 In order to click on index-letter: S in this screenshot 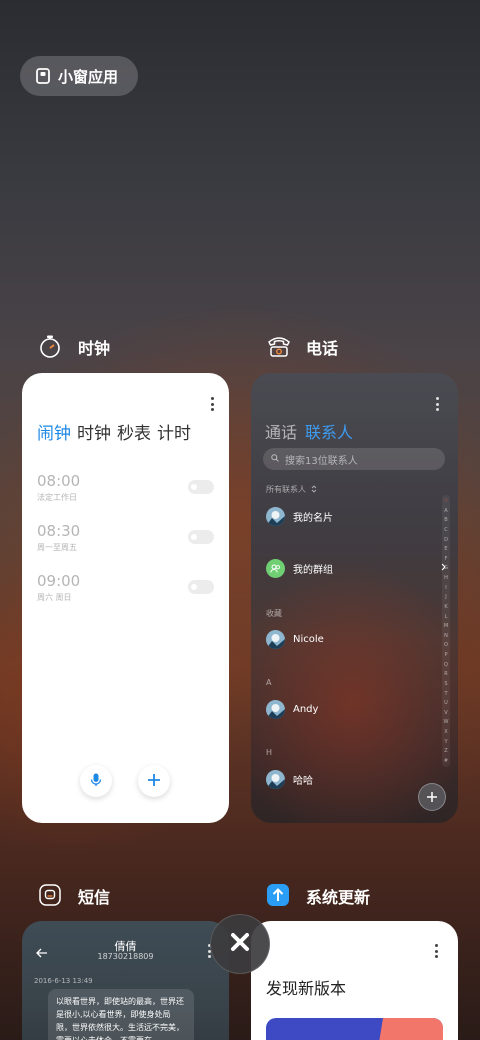, I will do `click(445, 684)`.